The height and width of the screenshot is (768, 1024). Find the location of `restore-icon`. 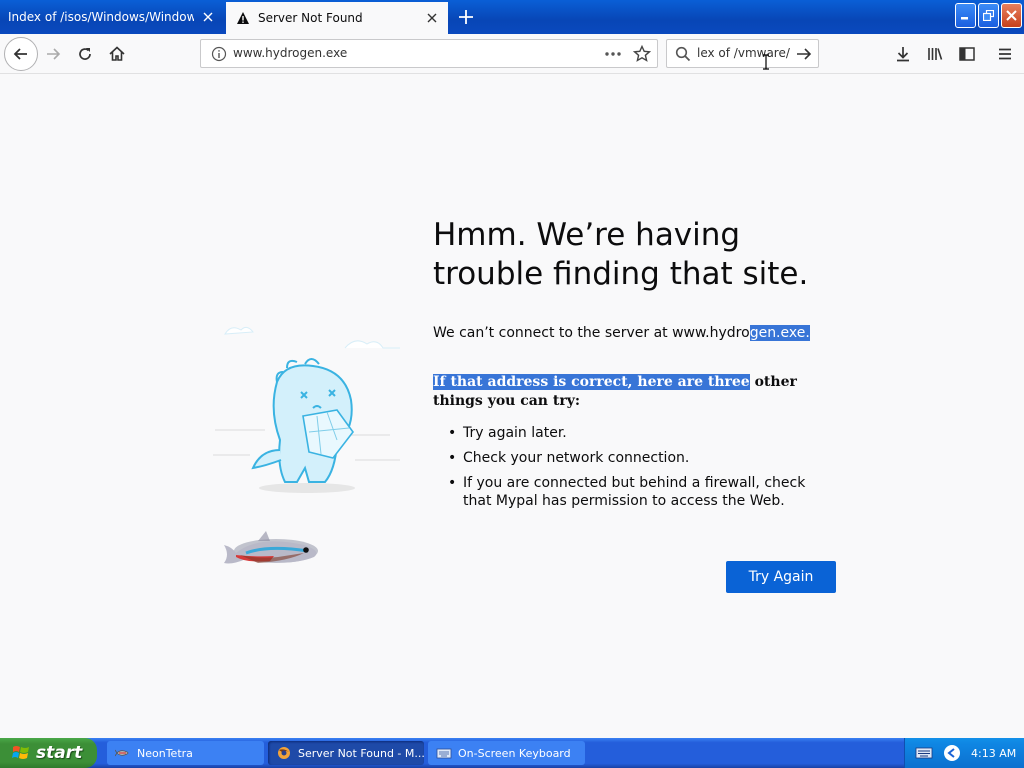

restore-icon is located at coordinates (988, 15).